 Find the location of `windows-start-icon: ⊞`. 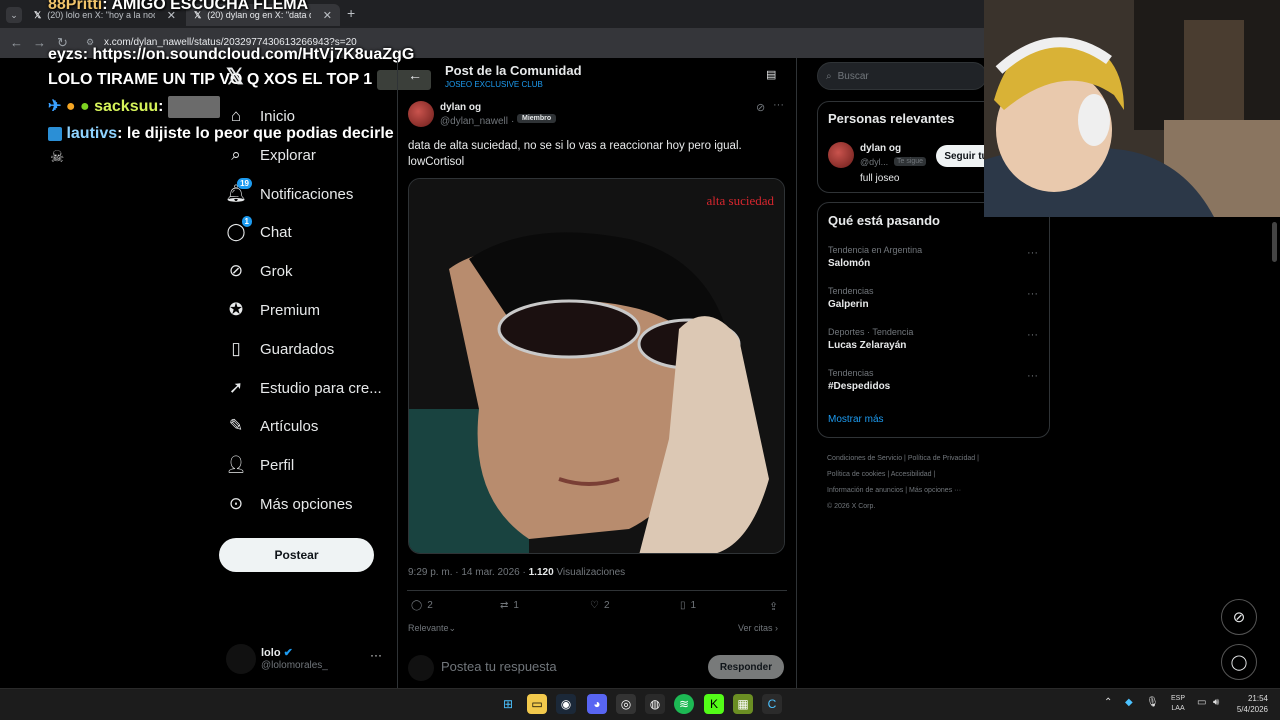

windows-start-icon: ⊞ is located at coordinates (508, 704).